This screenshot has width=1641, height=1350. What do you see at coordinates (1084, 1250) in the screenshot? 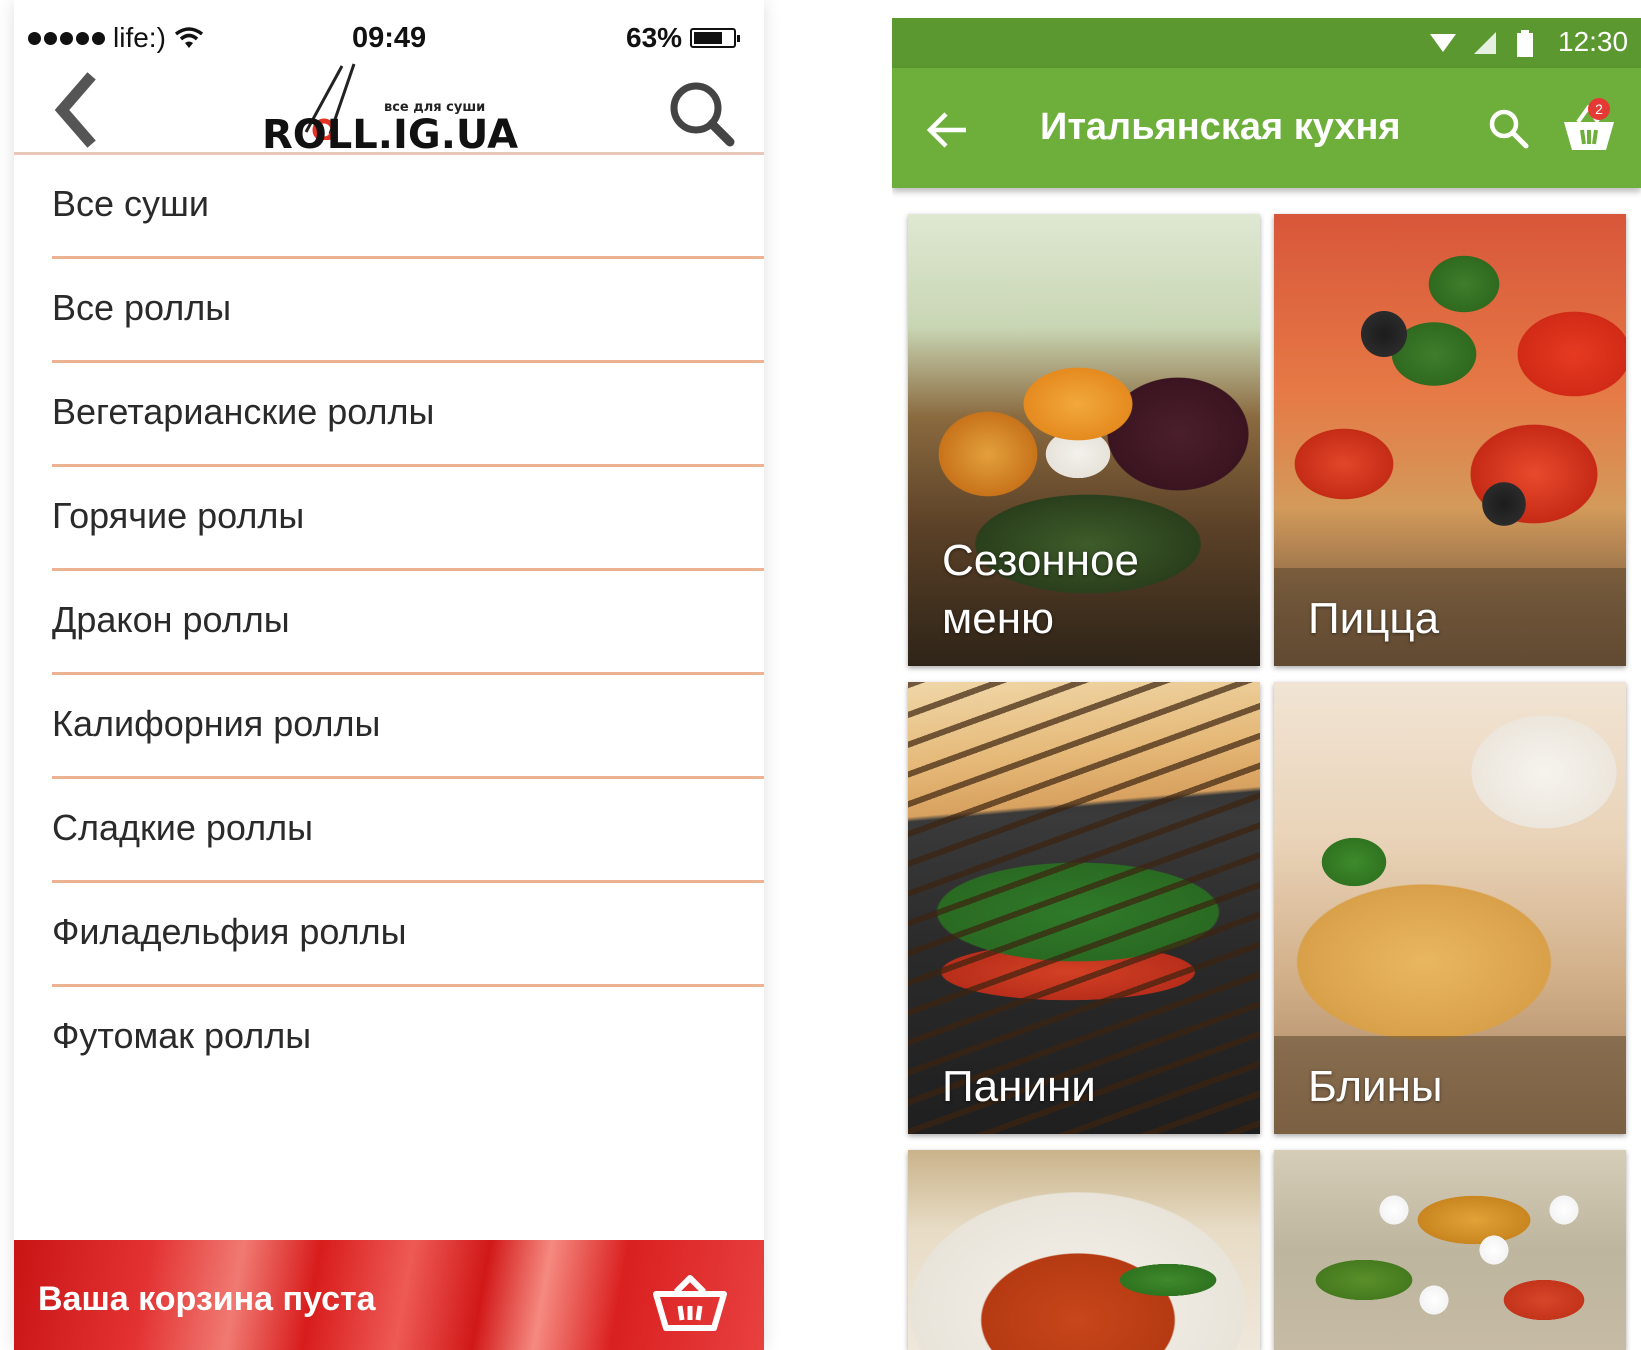
I see `category-tile-soup` at bounding box center [1084, 1250].